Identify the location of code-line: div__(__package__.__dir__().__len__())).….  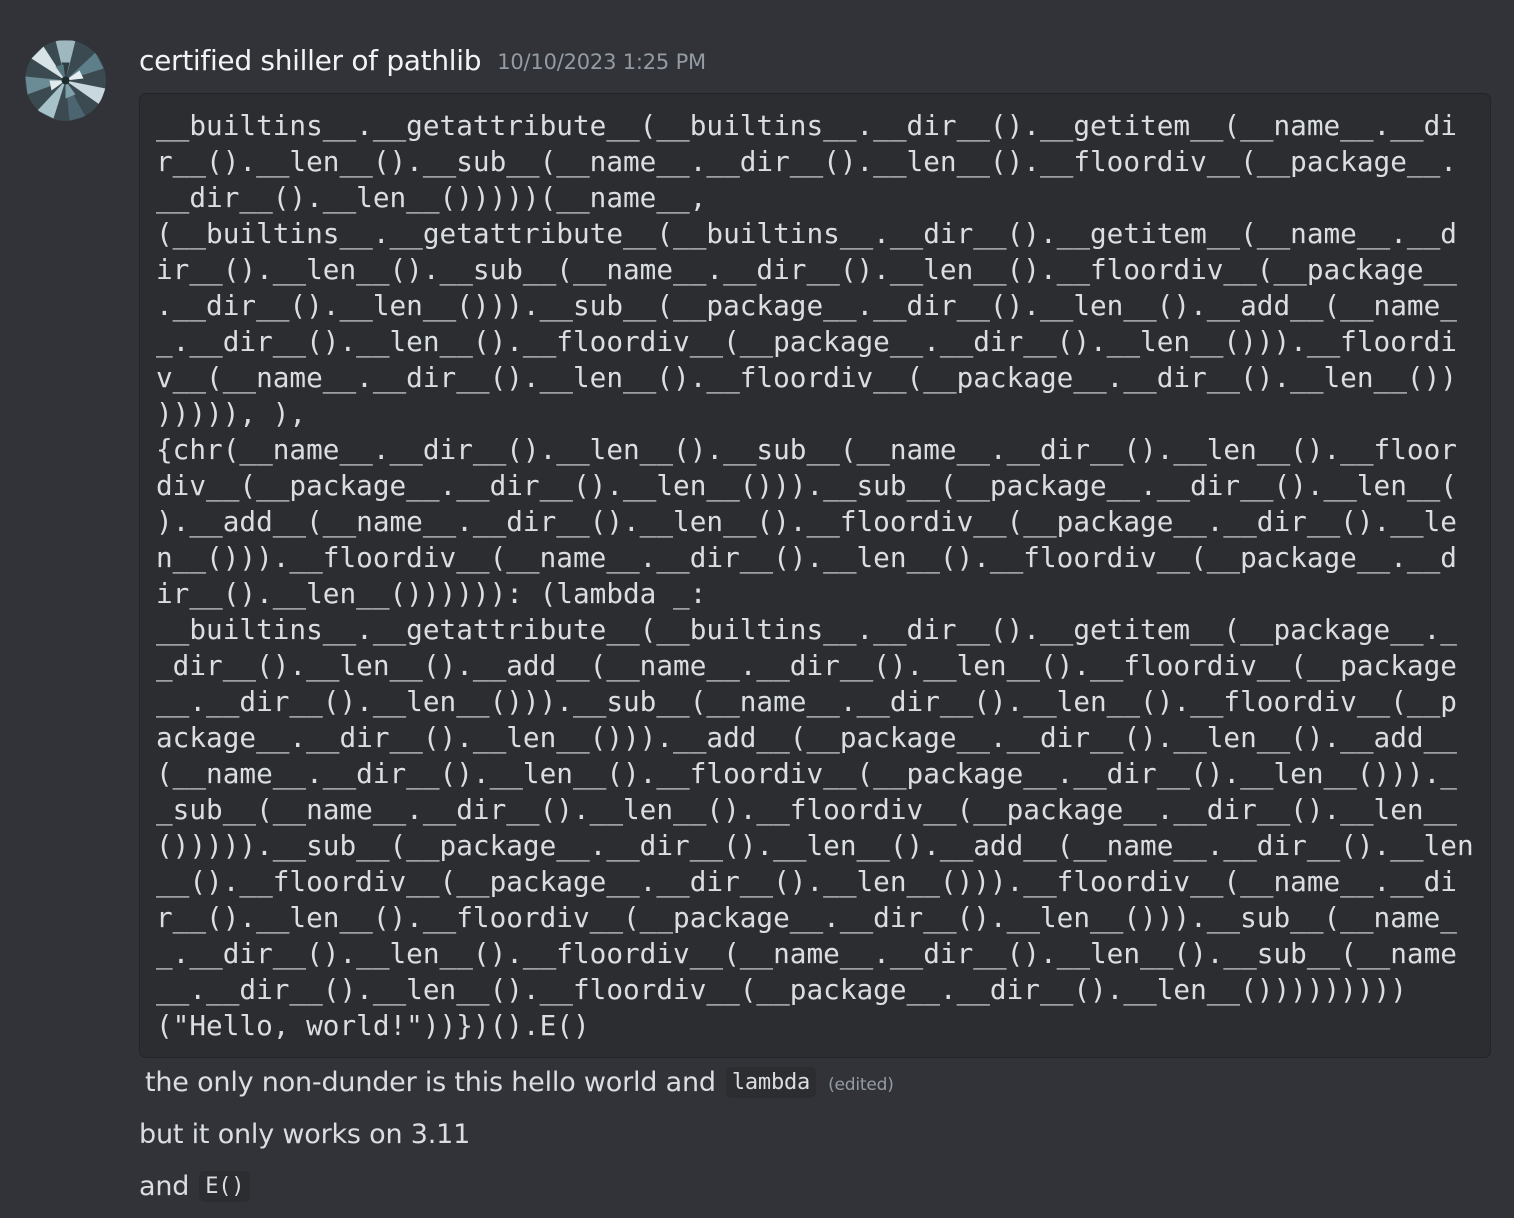
(806, 485).